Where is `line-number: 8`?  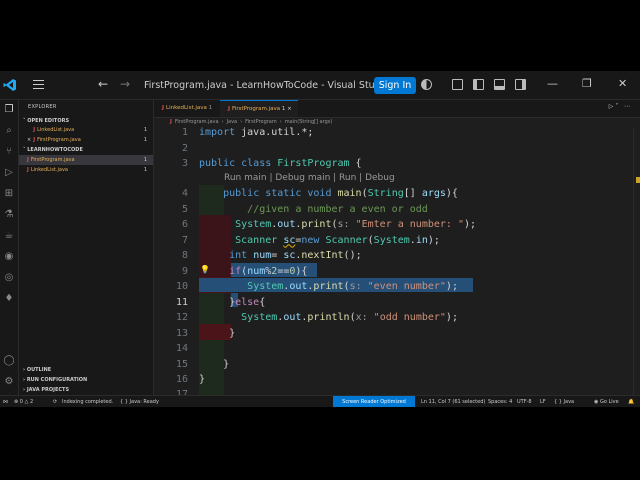 line-number: 8 is located at coordinates (184, 255).